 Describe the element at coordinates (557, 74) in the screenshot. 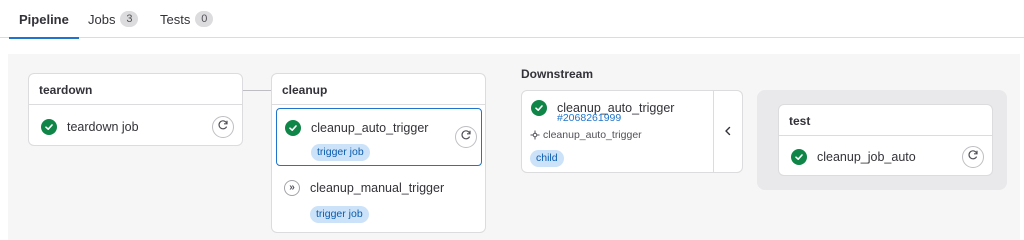

I see `downstream-label: Downstream` at that location.